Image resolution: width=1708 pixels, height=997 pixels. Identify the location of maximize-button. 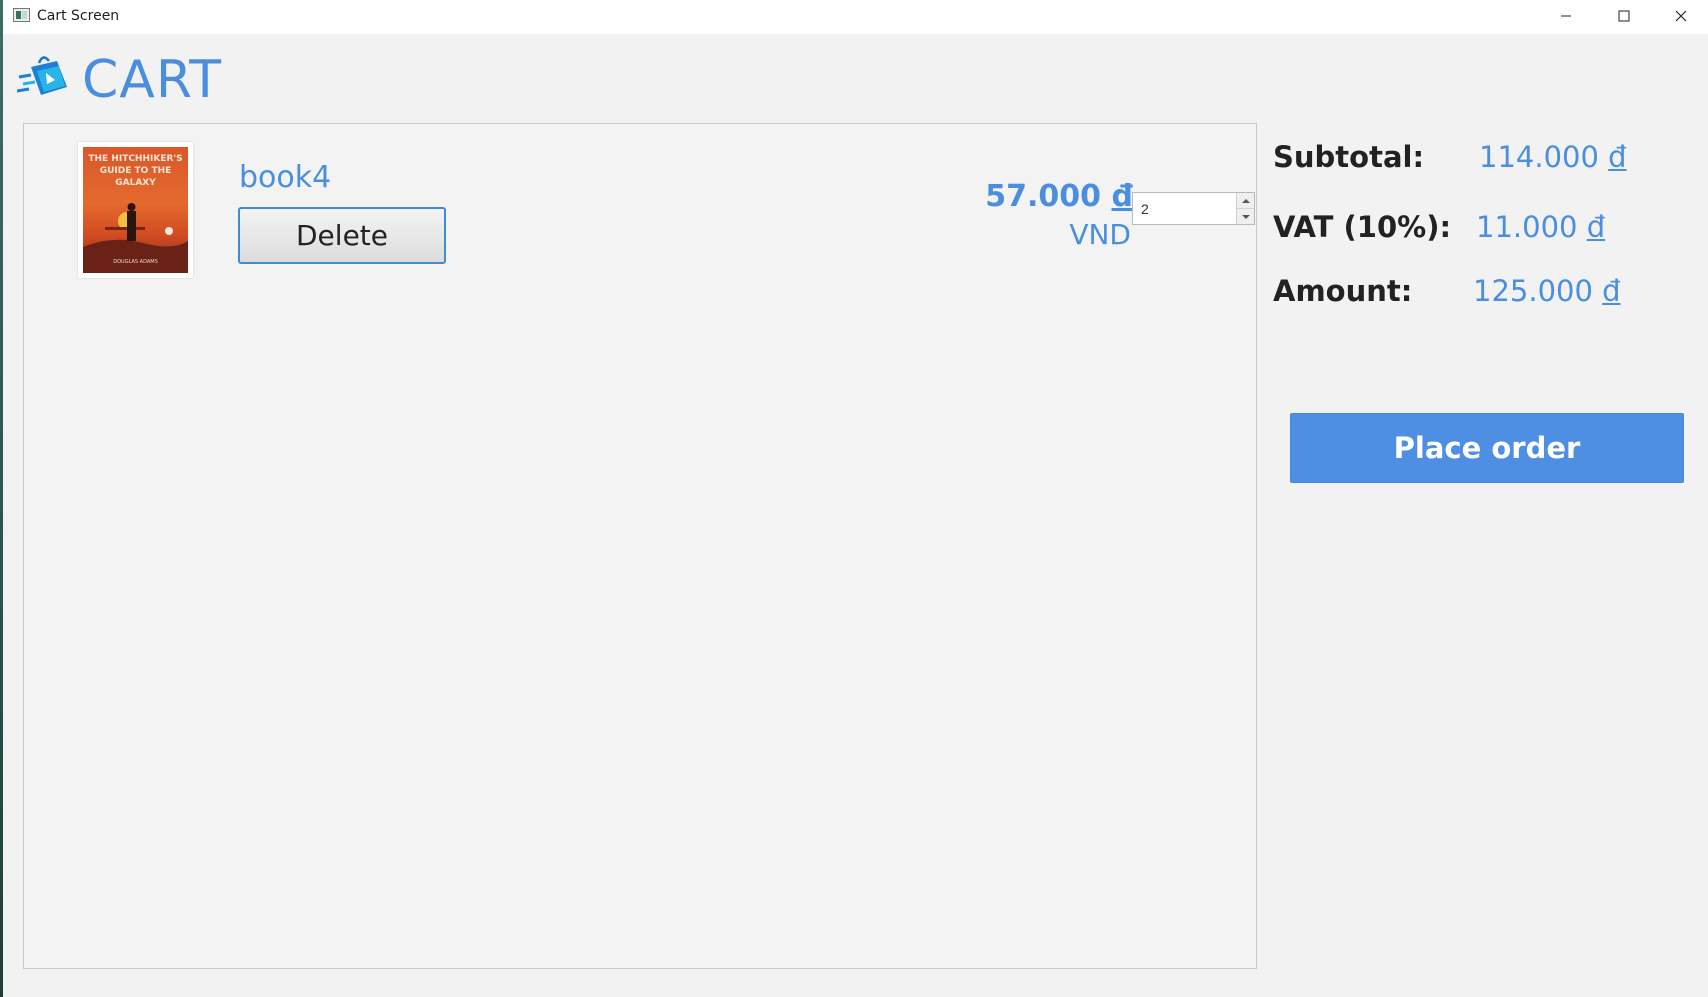
(1624, 16).